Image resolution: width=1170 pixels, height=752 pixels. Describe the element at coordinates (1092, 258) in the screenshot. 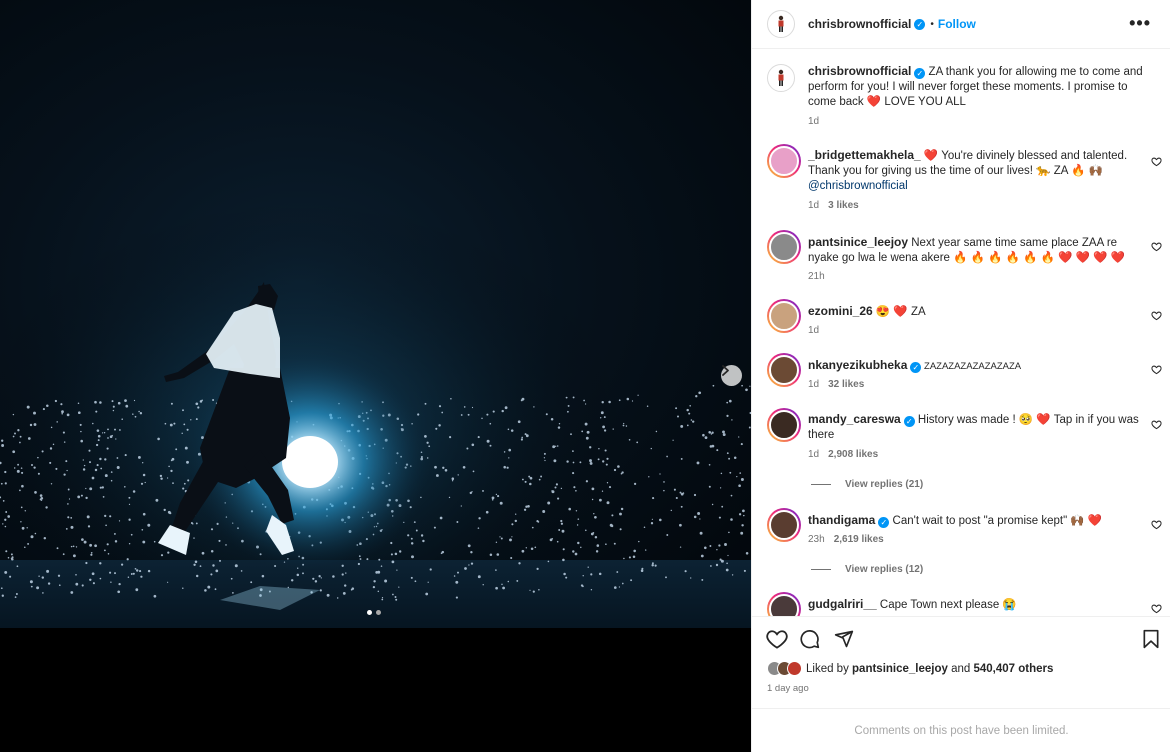

I see `comment-hearts: ❤️ ❤️ ❤️ ❤️` at that location.